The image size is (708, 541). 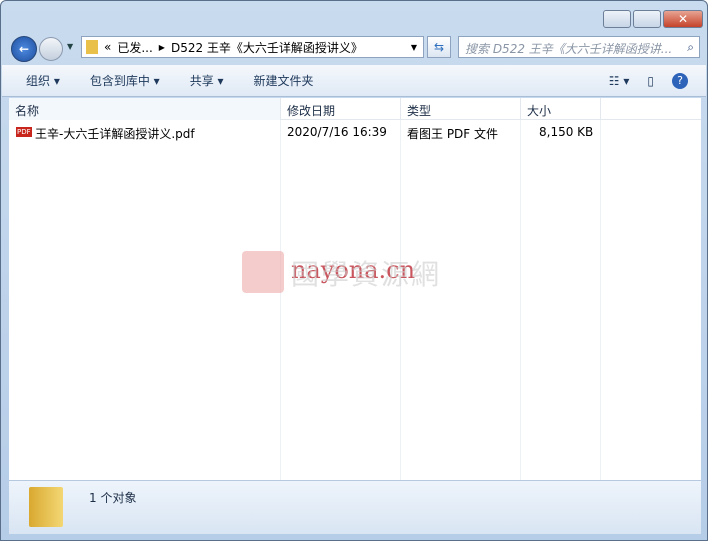 I want to click on item-count: 1 个对象, so click(x=113, y=498).